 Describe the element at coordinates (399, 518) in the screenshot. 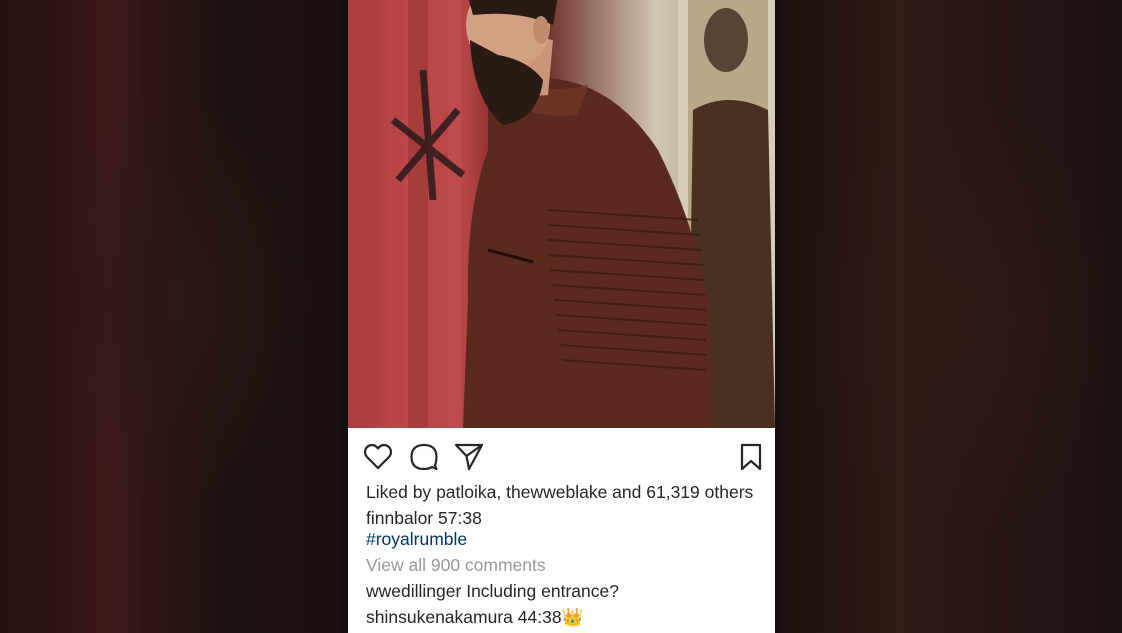

I see `caption-username: finnbalor` at that location.